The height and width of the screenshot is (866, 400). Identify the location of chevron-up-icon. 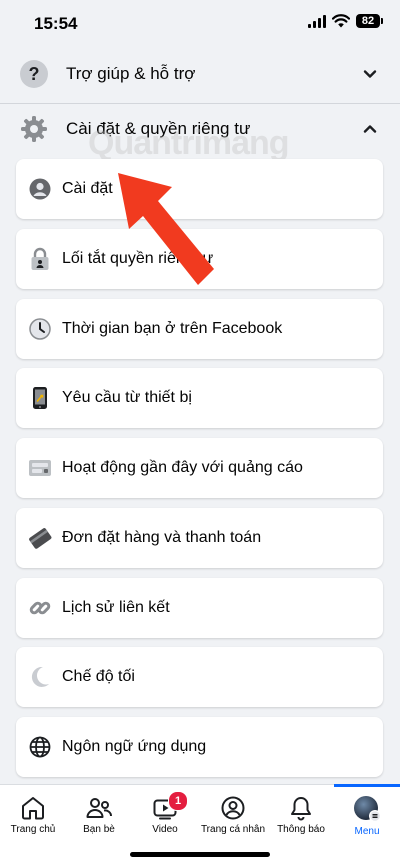
(370, 129).